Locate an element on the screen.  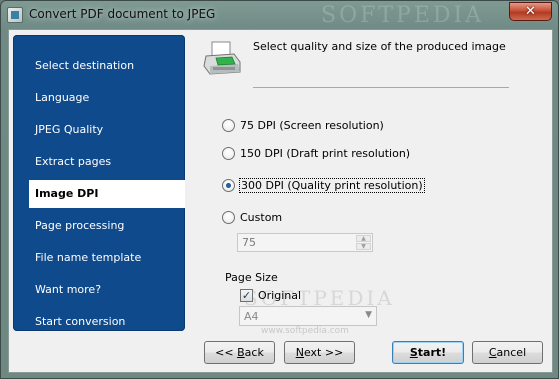
original-size-option: ✓ Original is located at coordinates (270, 295).